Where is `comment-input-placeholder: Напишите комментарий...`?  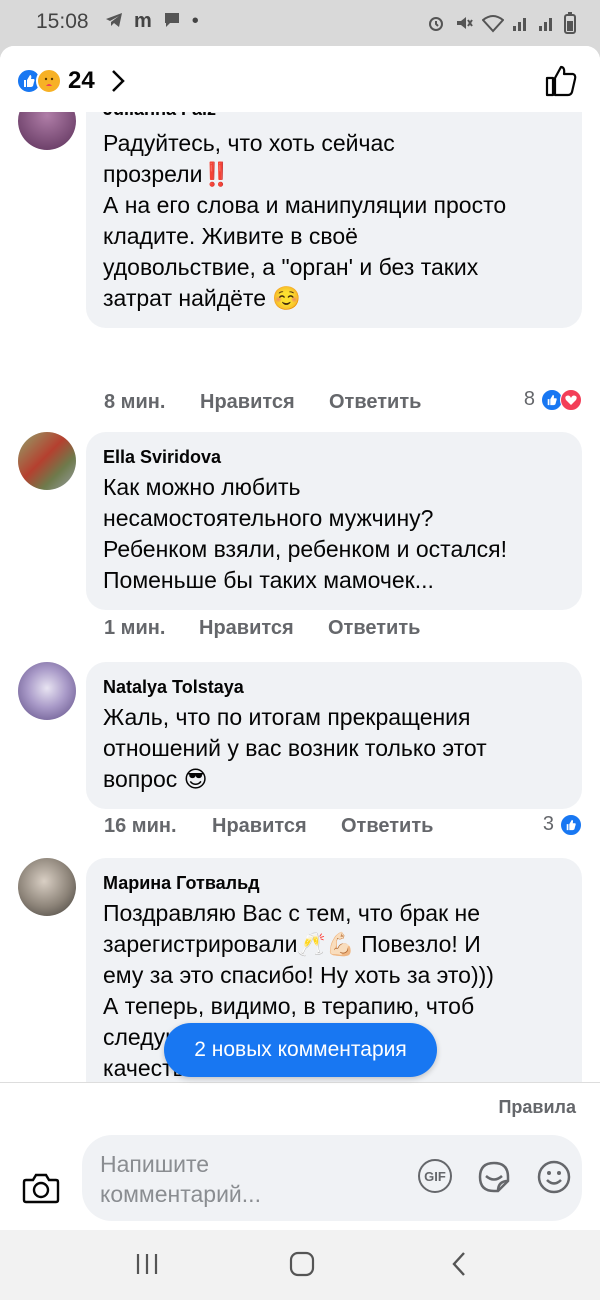
comment-input-placeholder: Напишите комментарий... is located at coordinates (180, 1179).